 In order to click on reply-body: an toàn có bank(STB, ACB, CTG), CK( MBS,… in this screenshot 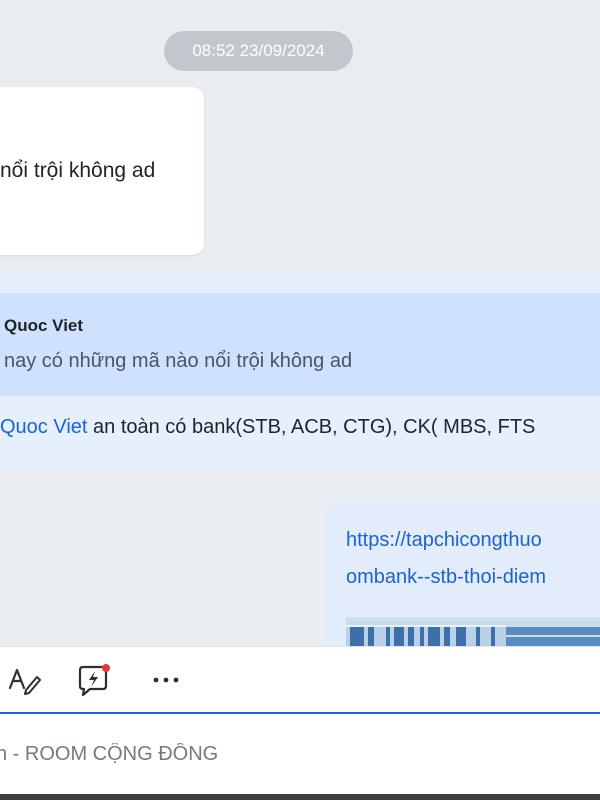, I will do `click(311, 427)`.